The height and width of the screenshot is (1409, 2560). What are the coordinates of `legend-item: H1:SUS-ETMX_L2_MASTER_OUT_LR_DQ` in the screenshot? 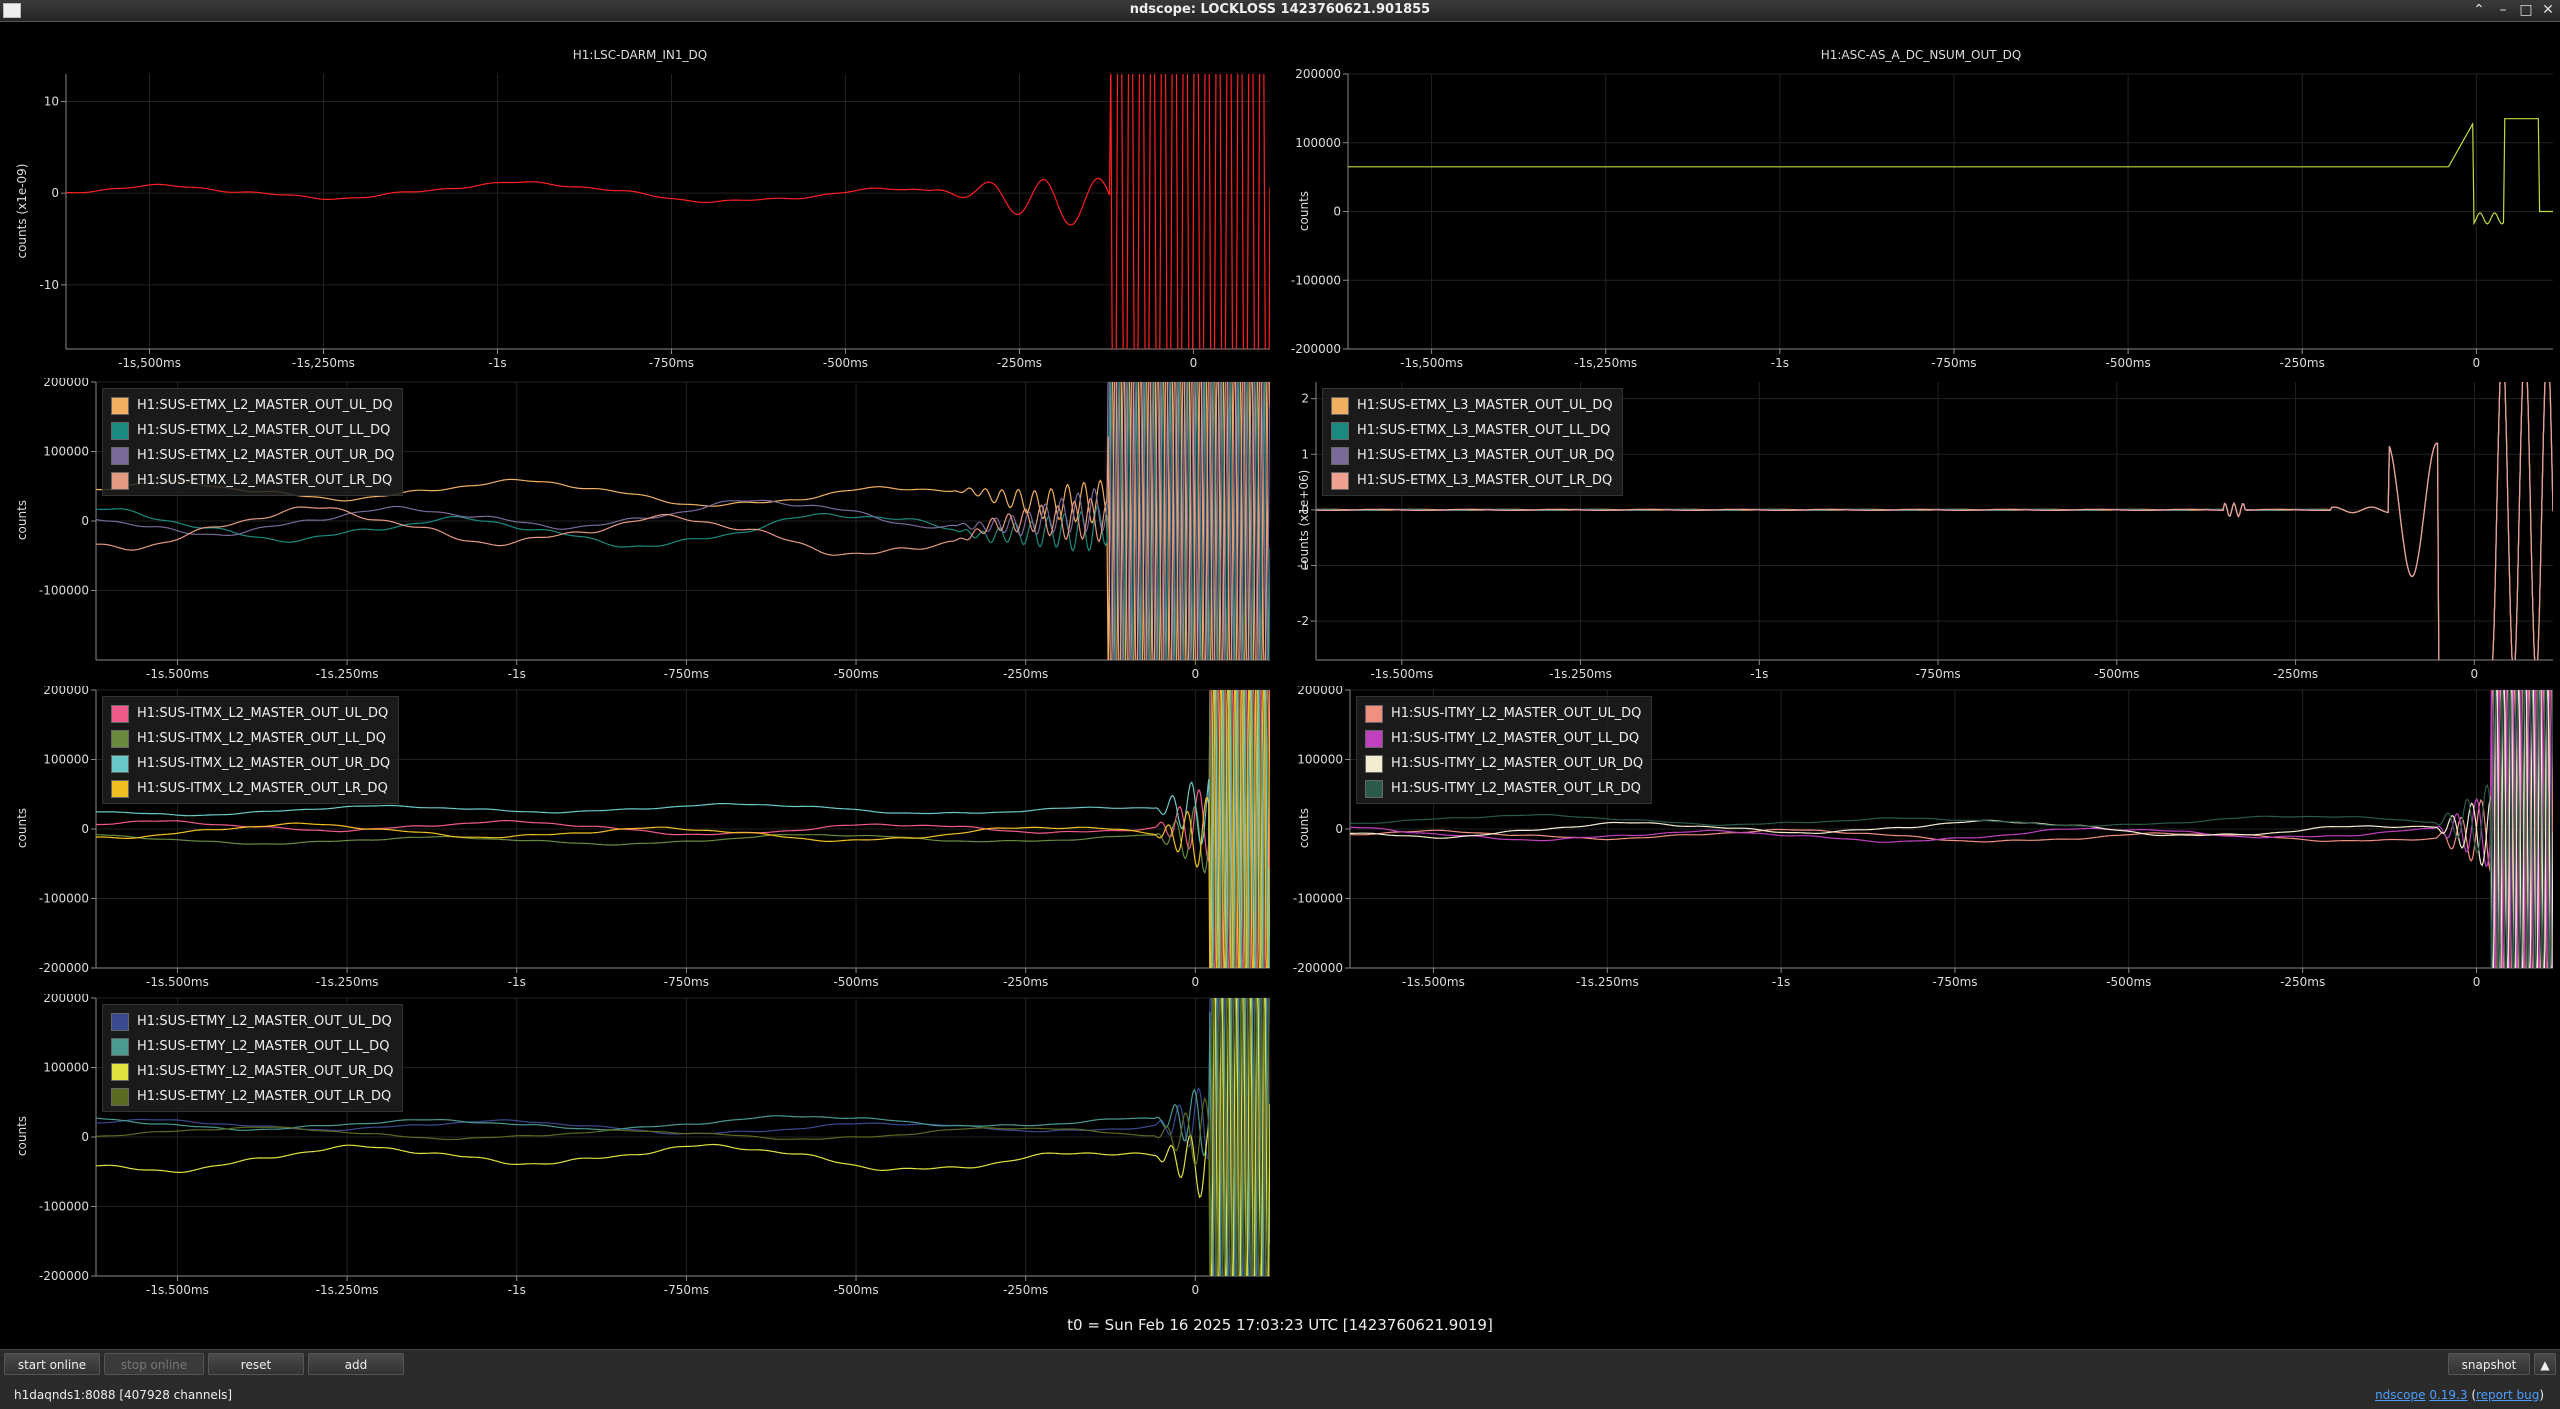 It's located at (252, 480).